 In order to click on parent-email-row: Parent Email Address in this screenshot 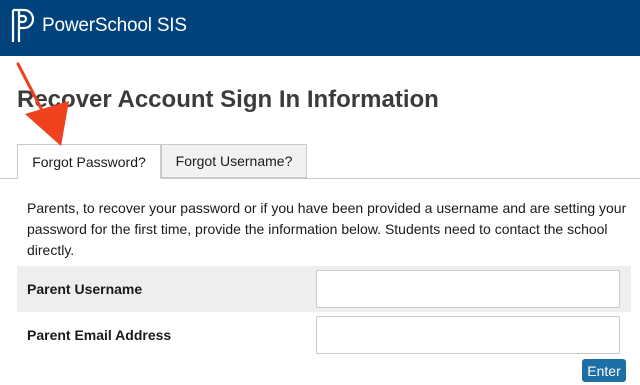, I will do `click(324, 335)`.